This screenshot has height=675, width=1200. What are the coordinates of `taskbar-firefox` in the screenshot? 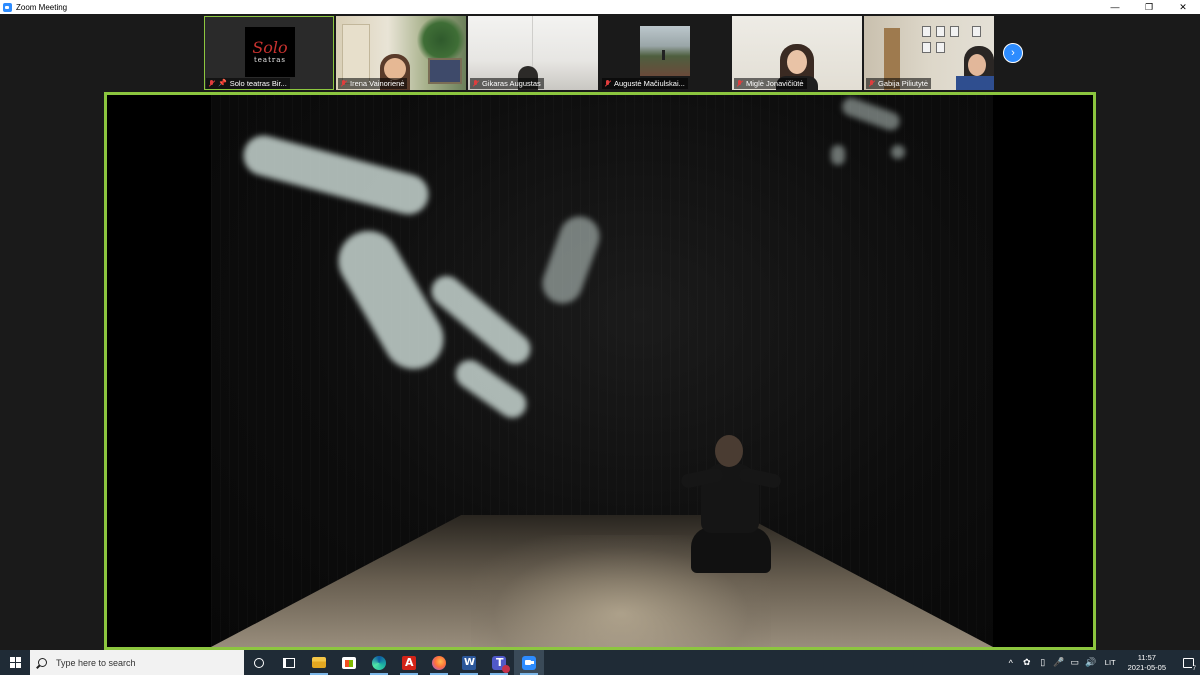 It's located at (439, 662).